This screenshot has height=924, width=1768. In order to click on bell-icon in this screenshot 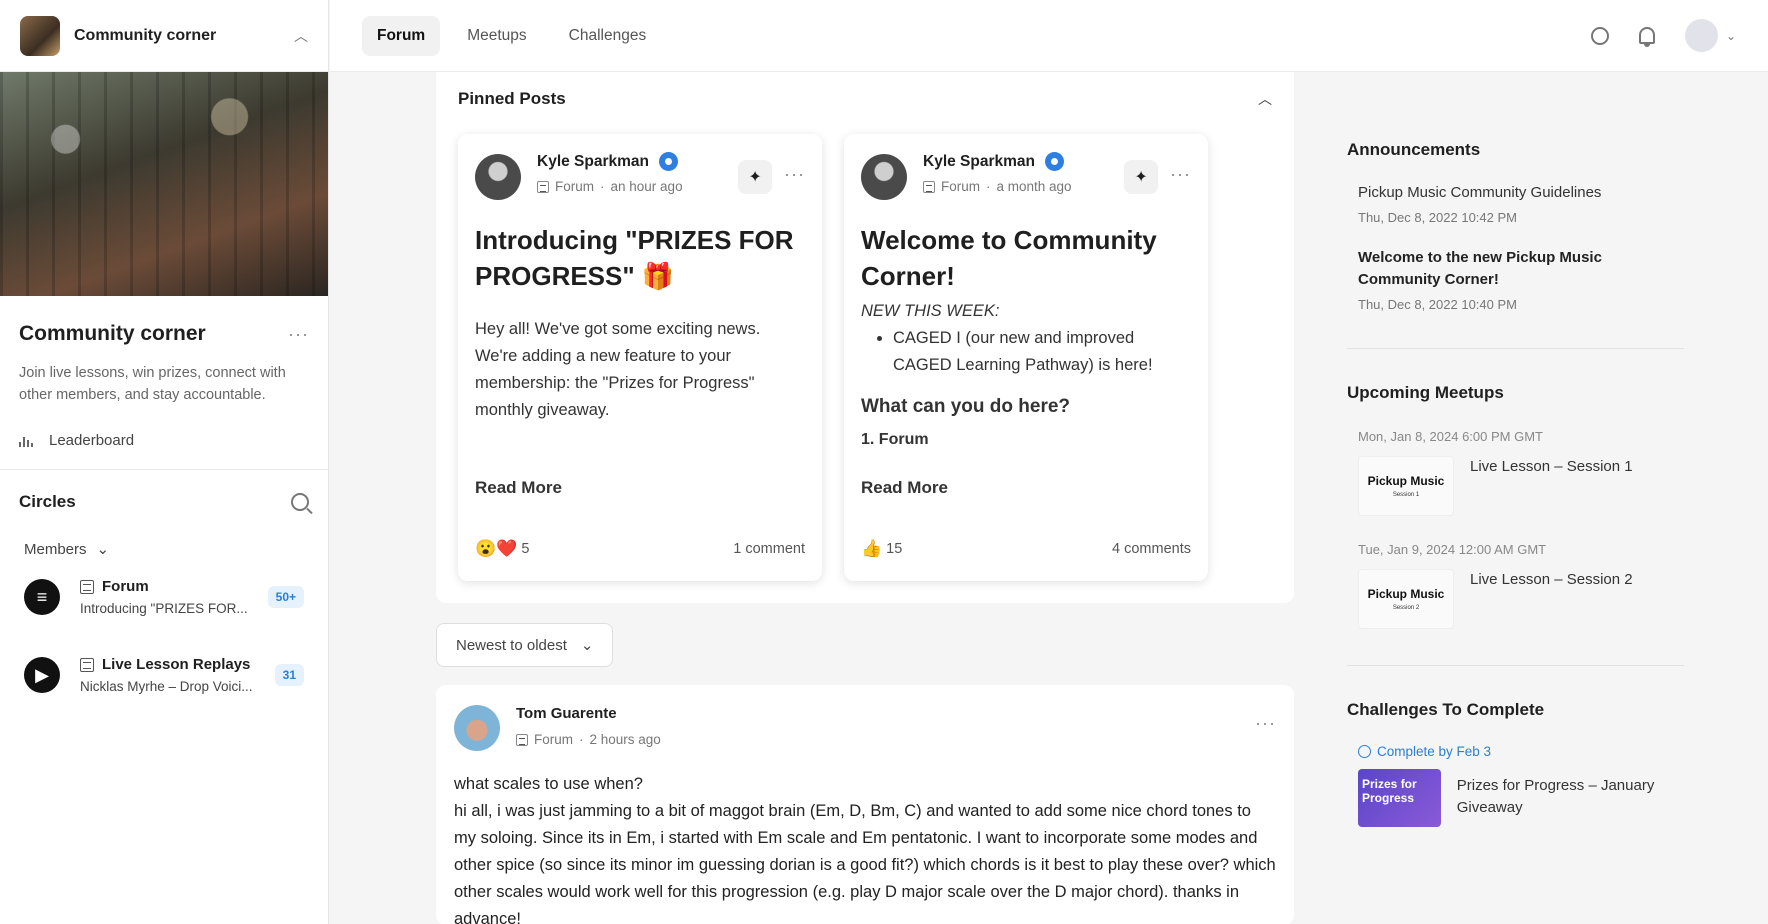, I will do `click(1646, 37)`.